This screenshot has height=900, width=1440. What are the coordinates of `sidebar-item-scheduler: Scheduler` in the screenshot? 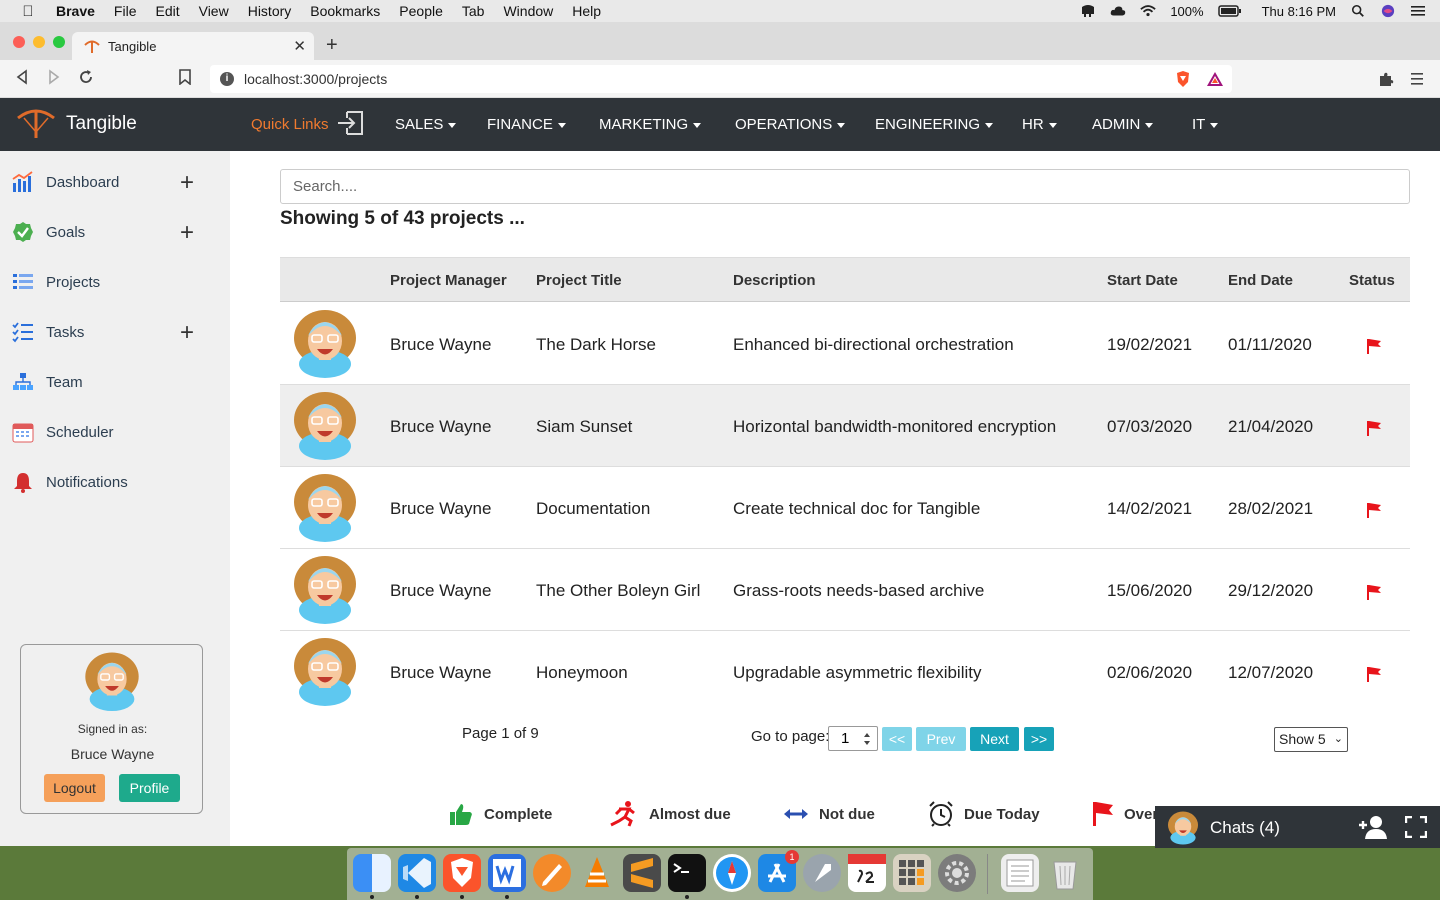 It's located at (63, 432).